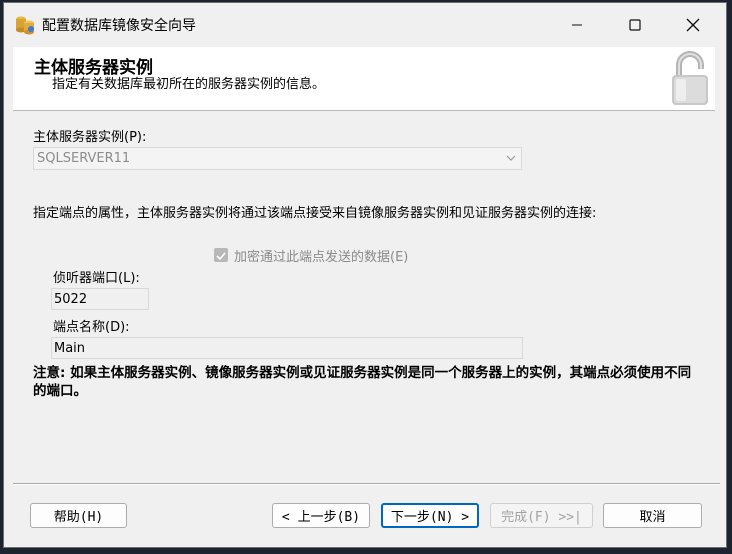 The image size is (732, 554). I want to click on listener-port-value: 5022, so click(71, 299).